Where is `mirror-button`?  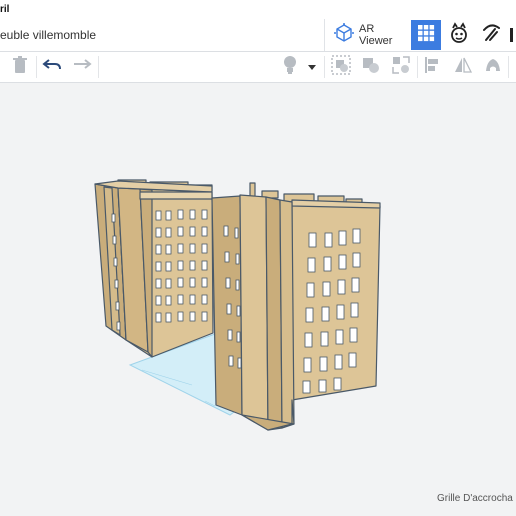 mirror-button is located at coordinates (463, 67).